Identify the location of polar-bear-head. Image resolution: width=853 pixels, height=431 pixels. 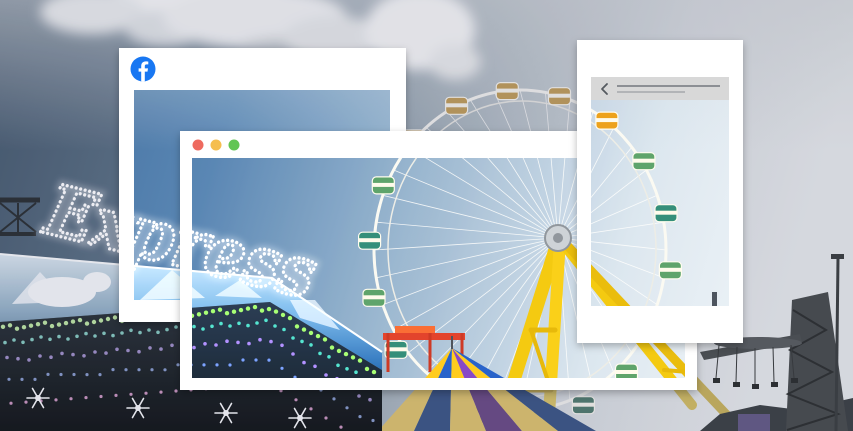
(97, 282).